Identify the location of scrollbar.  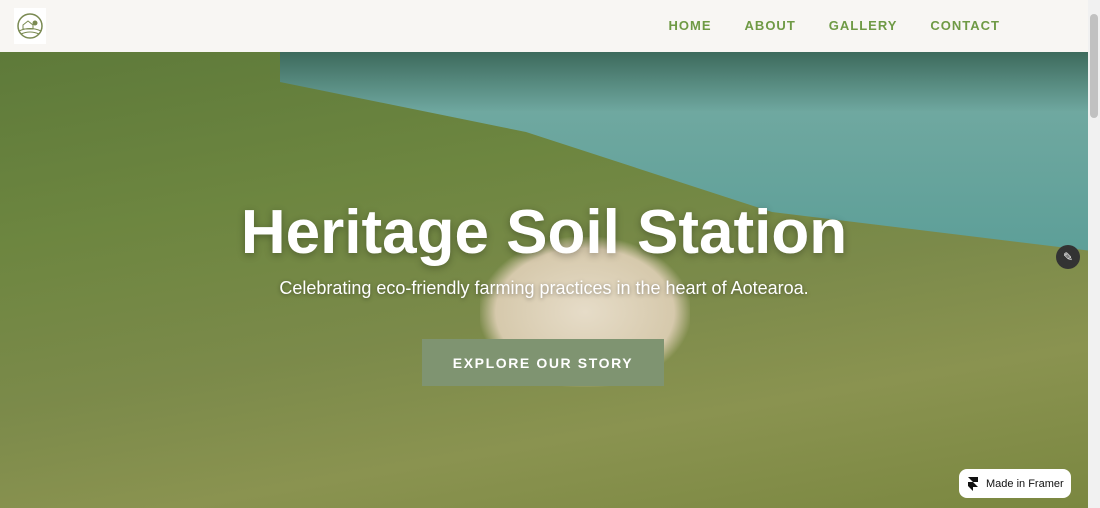
(1094, 254).